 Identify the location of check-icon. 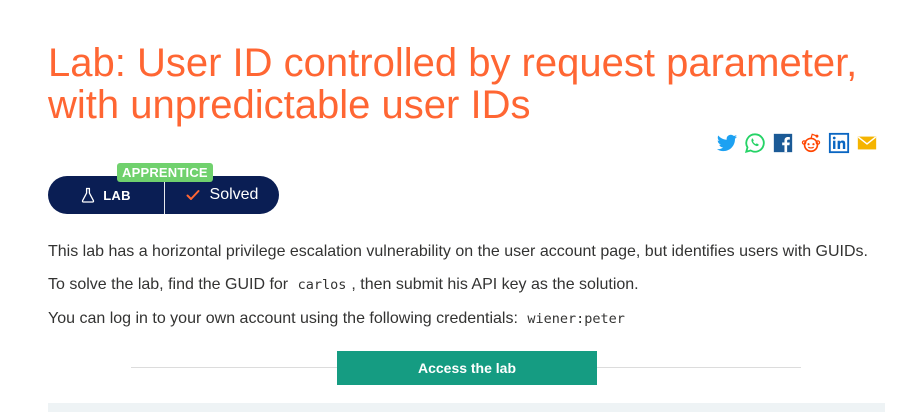
(193, 195).